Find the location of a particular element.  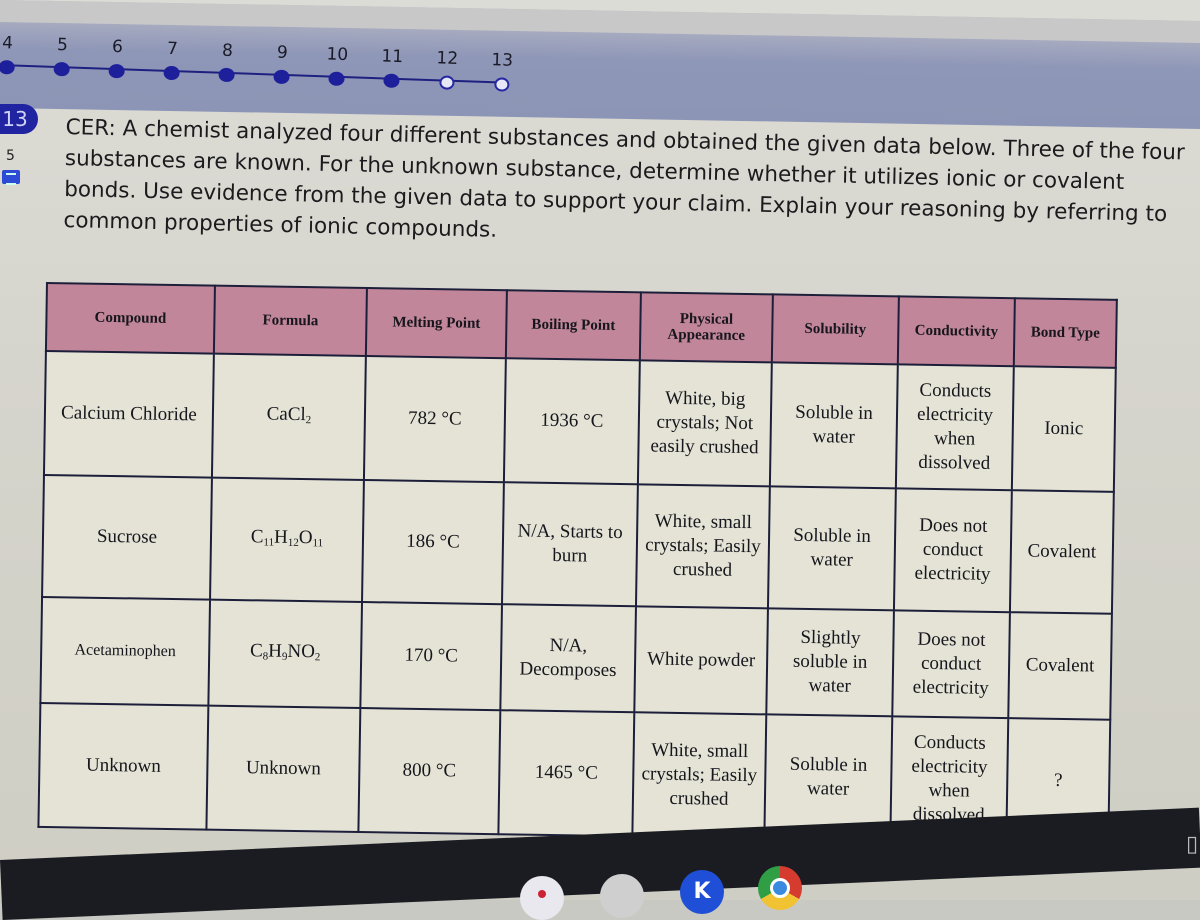

question-number-badge: 13 is located at coordinates (19, 119).